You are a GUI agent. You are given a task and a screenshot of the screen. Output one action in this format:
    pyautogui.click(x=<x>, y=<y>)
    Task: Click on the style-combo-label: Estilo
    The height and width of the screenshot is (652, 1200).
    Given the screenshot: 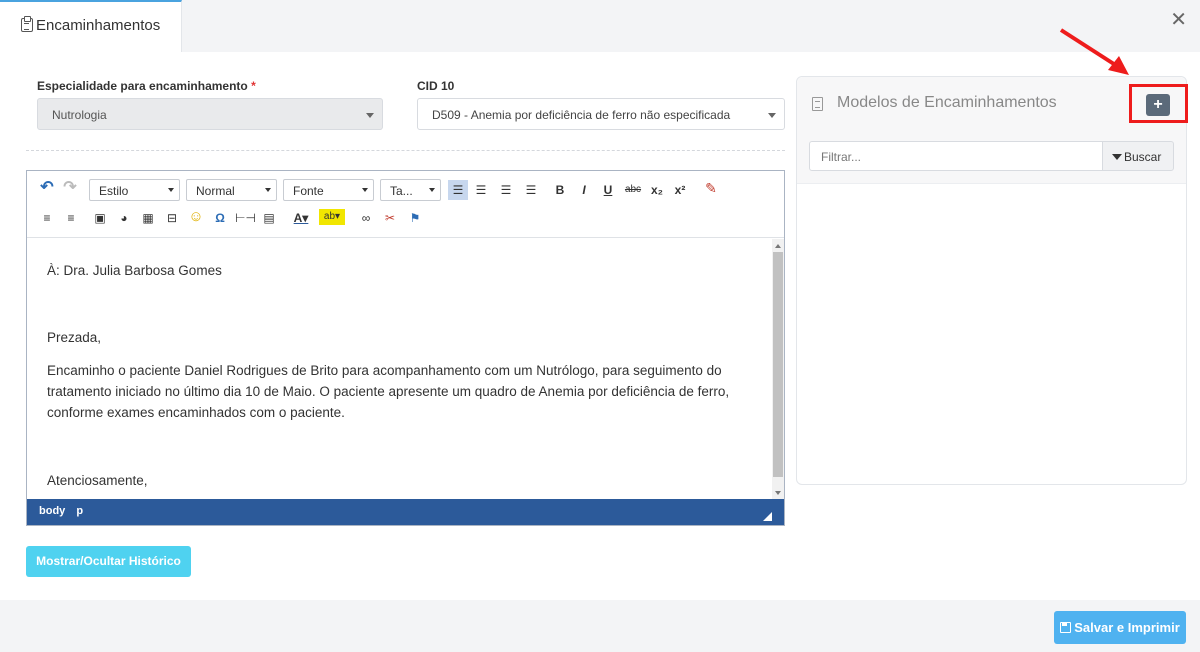 What is the action you would take?
    pyautogui.click(x=114, y=191)
    